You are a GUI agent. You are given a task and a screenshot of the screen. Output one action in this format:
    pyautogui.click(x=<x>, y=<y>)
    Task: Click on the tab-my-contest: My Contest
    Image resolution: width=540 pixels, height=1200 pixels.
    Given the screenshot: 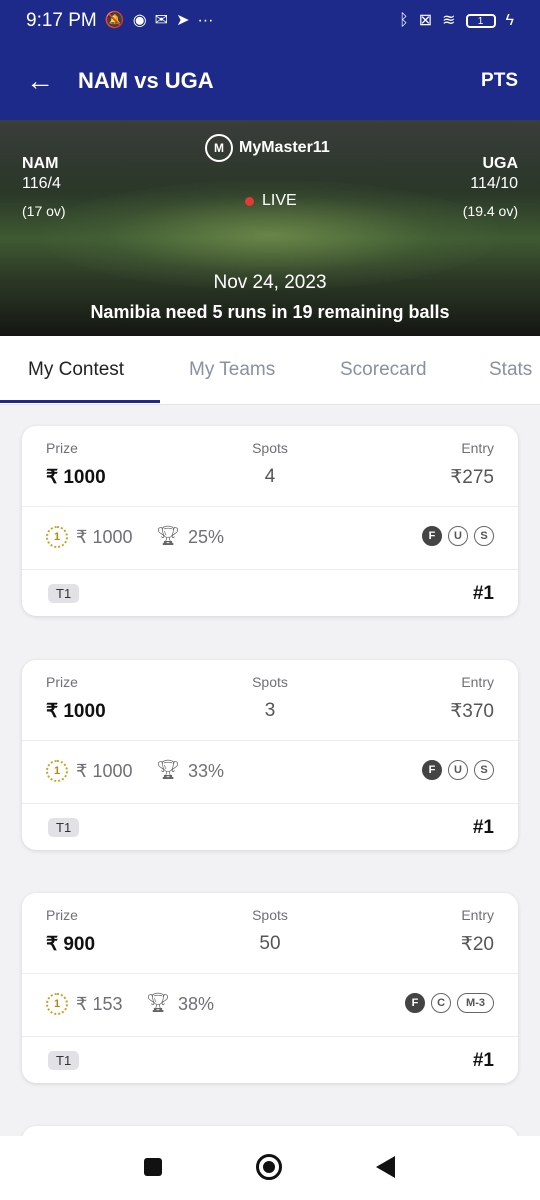 What is the action you would take?
    pyautogui.click(x=76, y=370)
    